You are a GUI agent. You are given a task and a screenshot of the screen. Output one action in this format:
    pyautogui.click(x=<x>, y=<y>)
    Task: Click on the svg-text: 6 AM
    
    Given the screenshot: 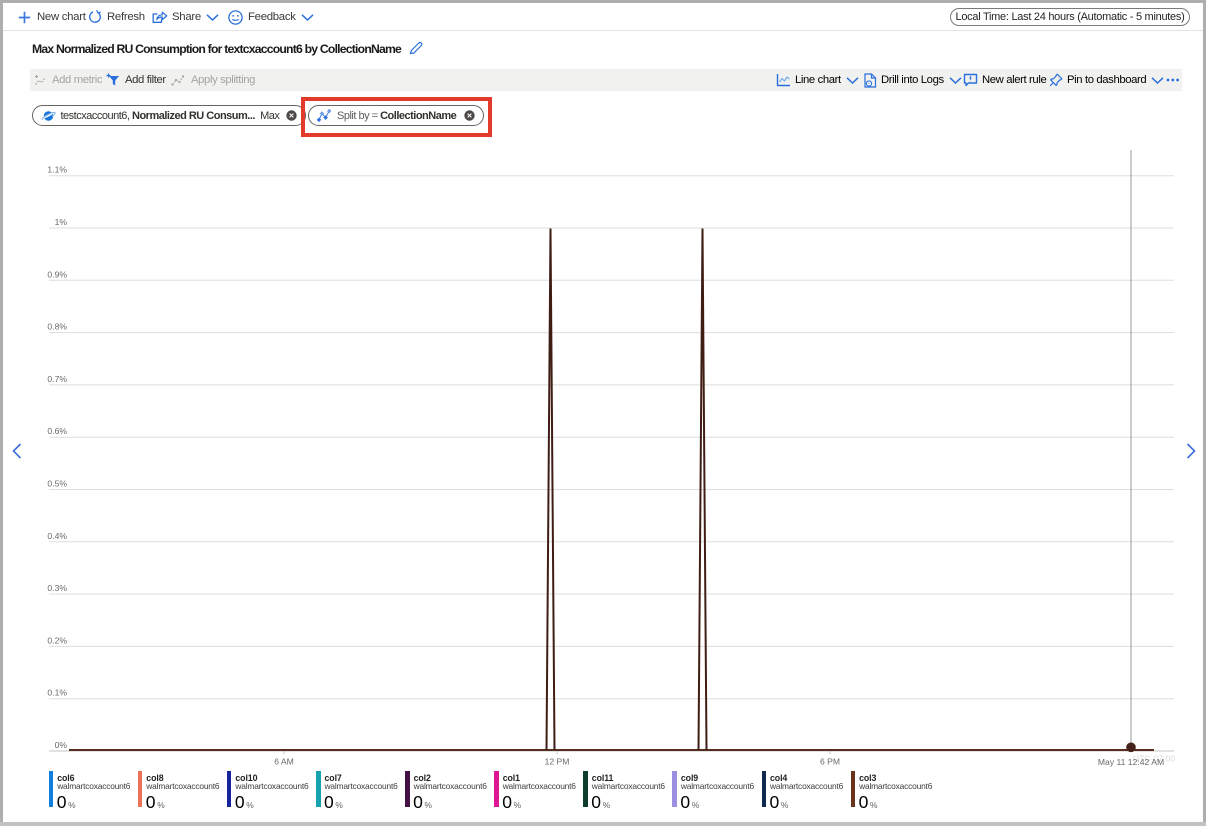 What is the action you would take?
    pyautogui.click(x=284, y=762)
    